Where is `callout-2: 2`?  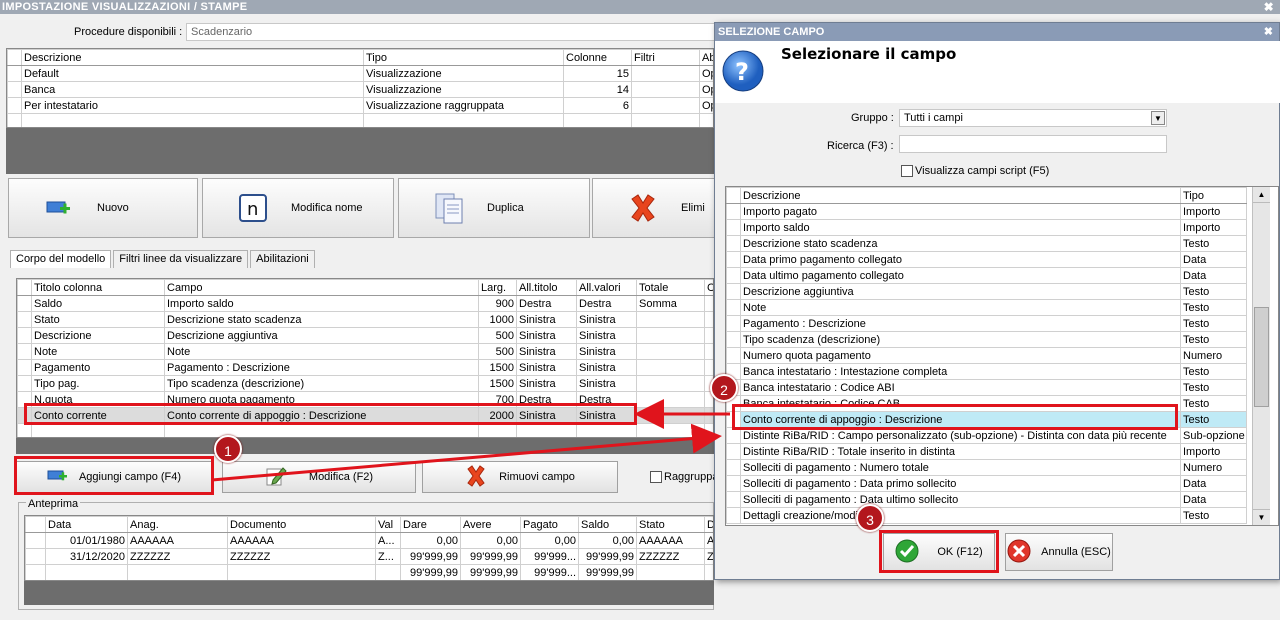 callout-2: 2 is located at coordinates (724, 388).